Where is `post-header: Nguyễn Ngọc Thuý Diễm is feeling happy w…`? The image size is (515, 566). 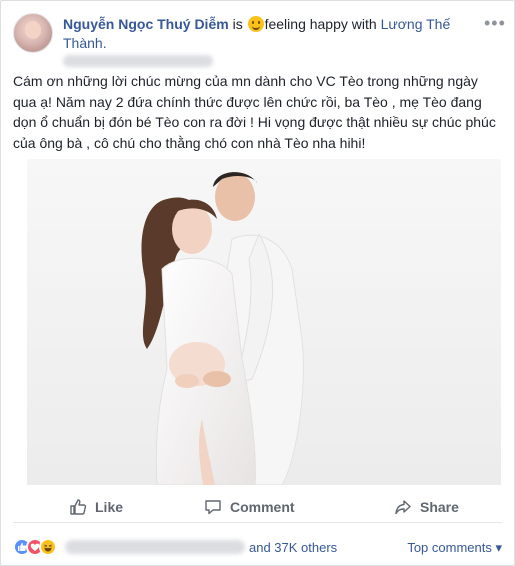
post-header: Nguyễn Ngọc Thuý Diễm is feeling happy w… is located at coordinates (259, 40).